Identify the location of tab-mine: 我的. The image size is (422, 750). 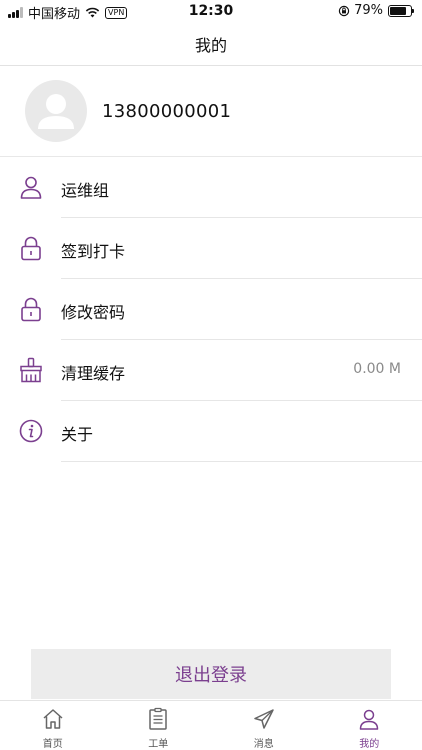
(369, 725).